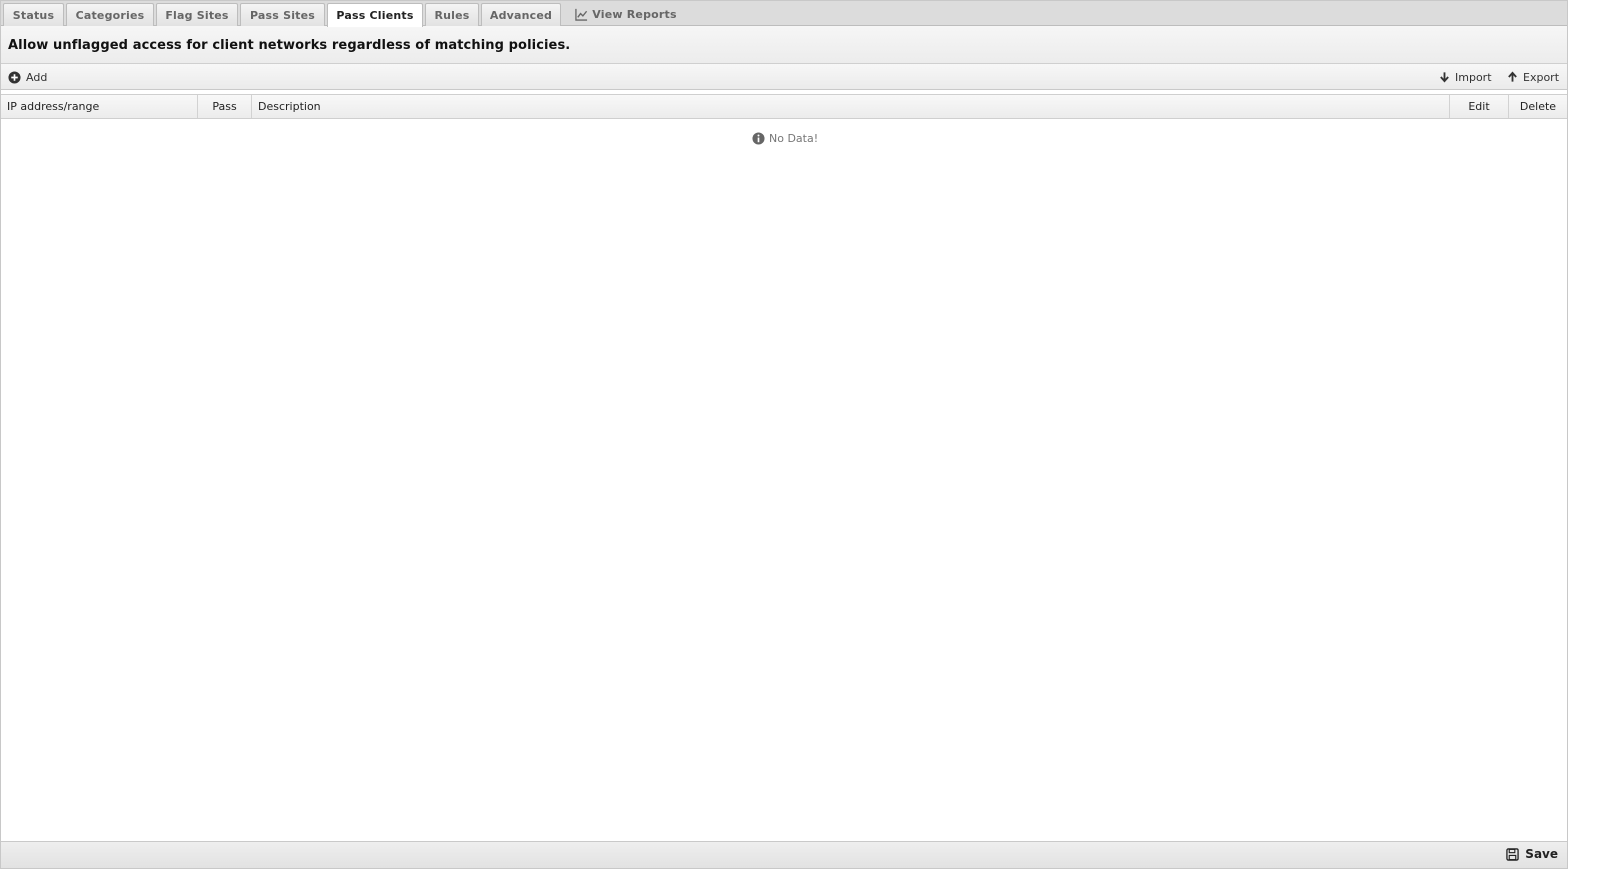  What do you see at coordinates (851, 106) in the screenshot?
I see `column-description: Description` at bounding box center [851, 106].